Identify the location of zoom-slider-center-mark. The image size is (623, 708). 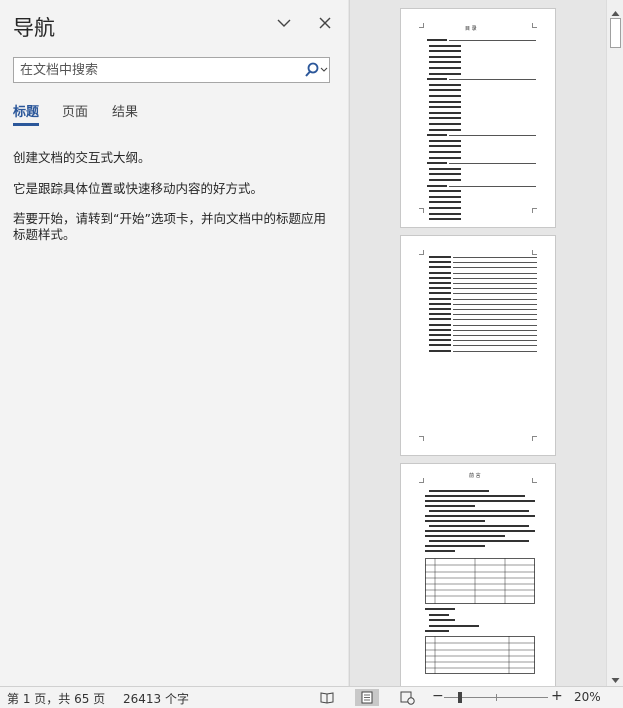
(496, 697).